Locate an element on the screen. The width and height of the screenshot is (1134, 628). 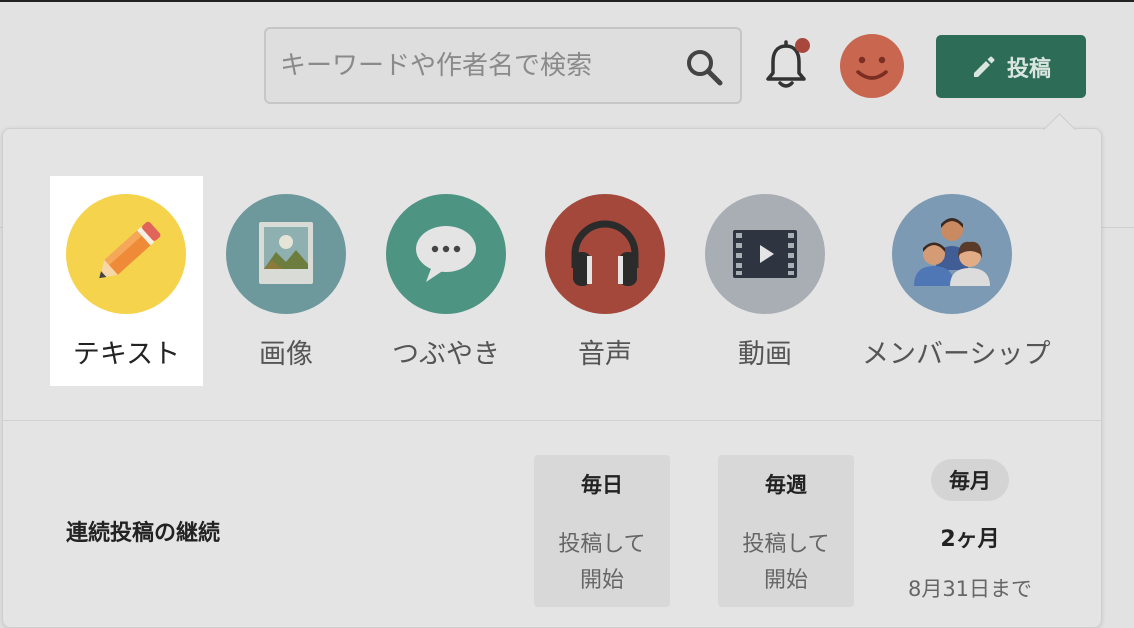
streak-monthly-due: 8月31日まで is located at coordinates (970, 589).